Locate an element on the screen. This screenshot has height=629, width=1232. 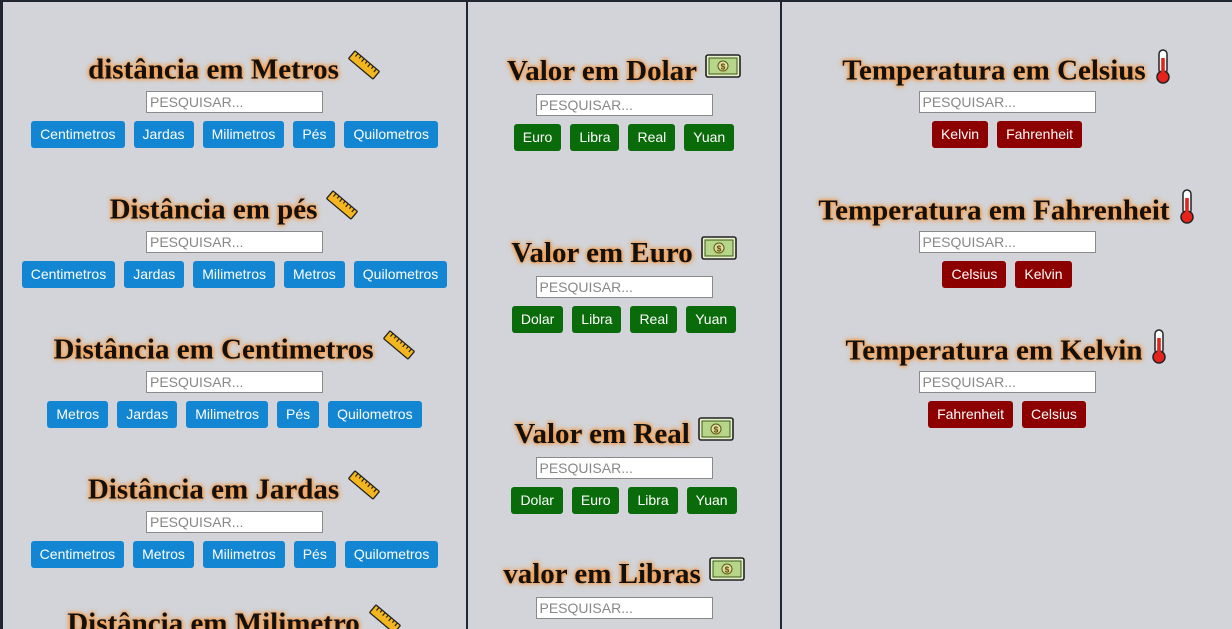
section-title: distância em Metros is located at coordinates (234, 68).